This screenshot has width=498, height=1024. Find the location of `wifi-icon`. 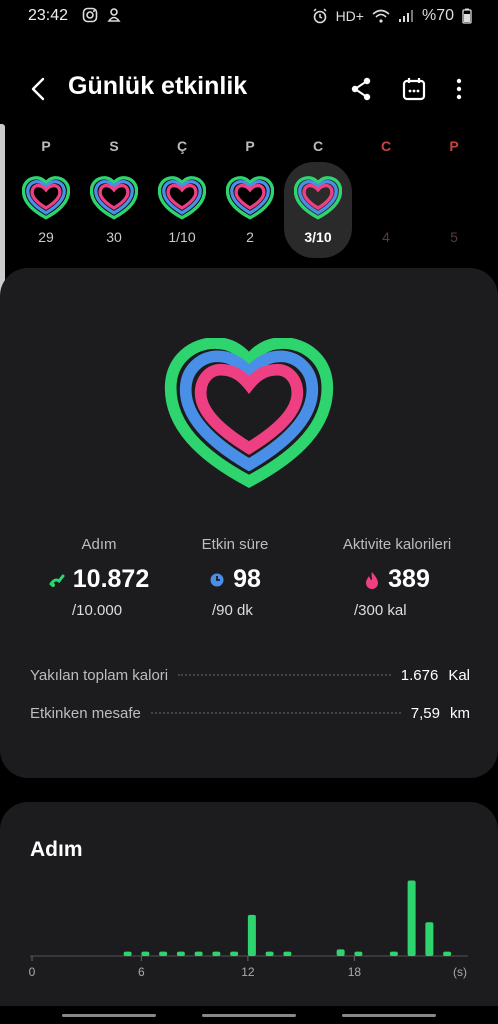

wifi-icon is located at coordinates (381, 16).